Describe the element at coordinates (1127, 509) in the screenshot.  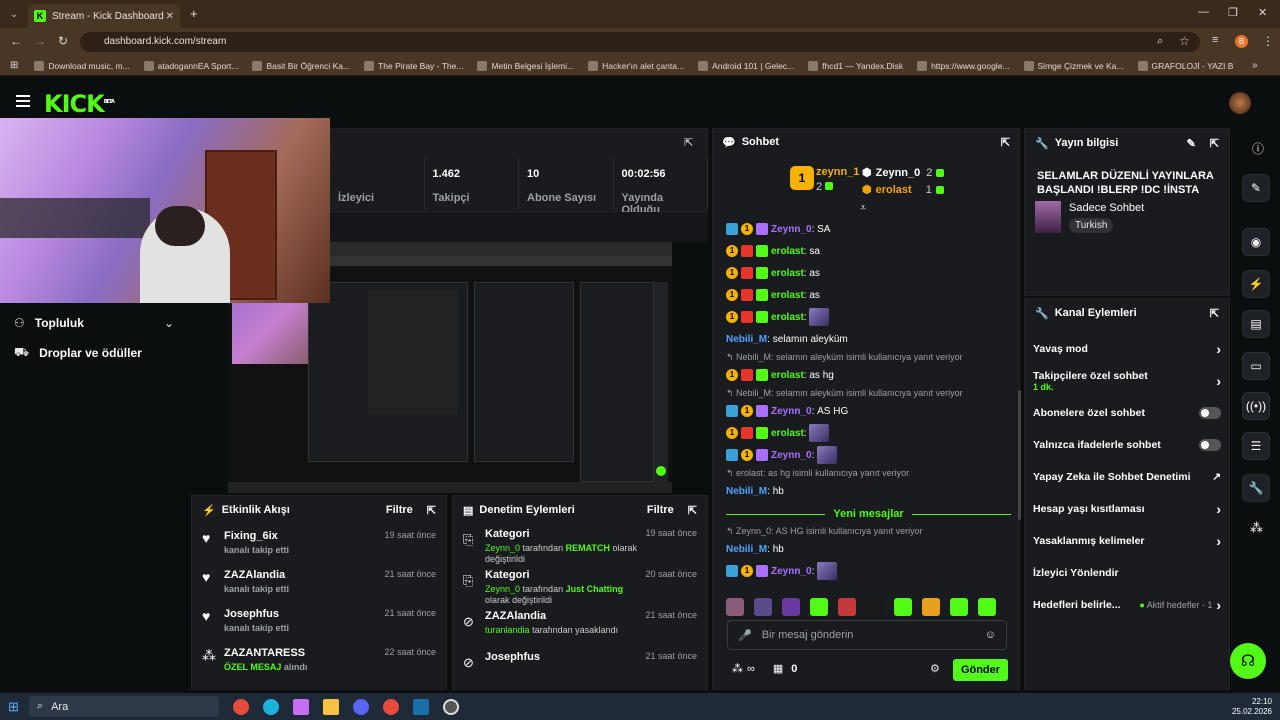
I see `channel-action-item: Hesap yaşı kısıtlaması ›` at that location.